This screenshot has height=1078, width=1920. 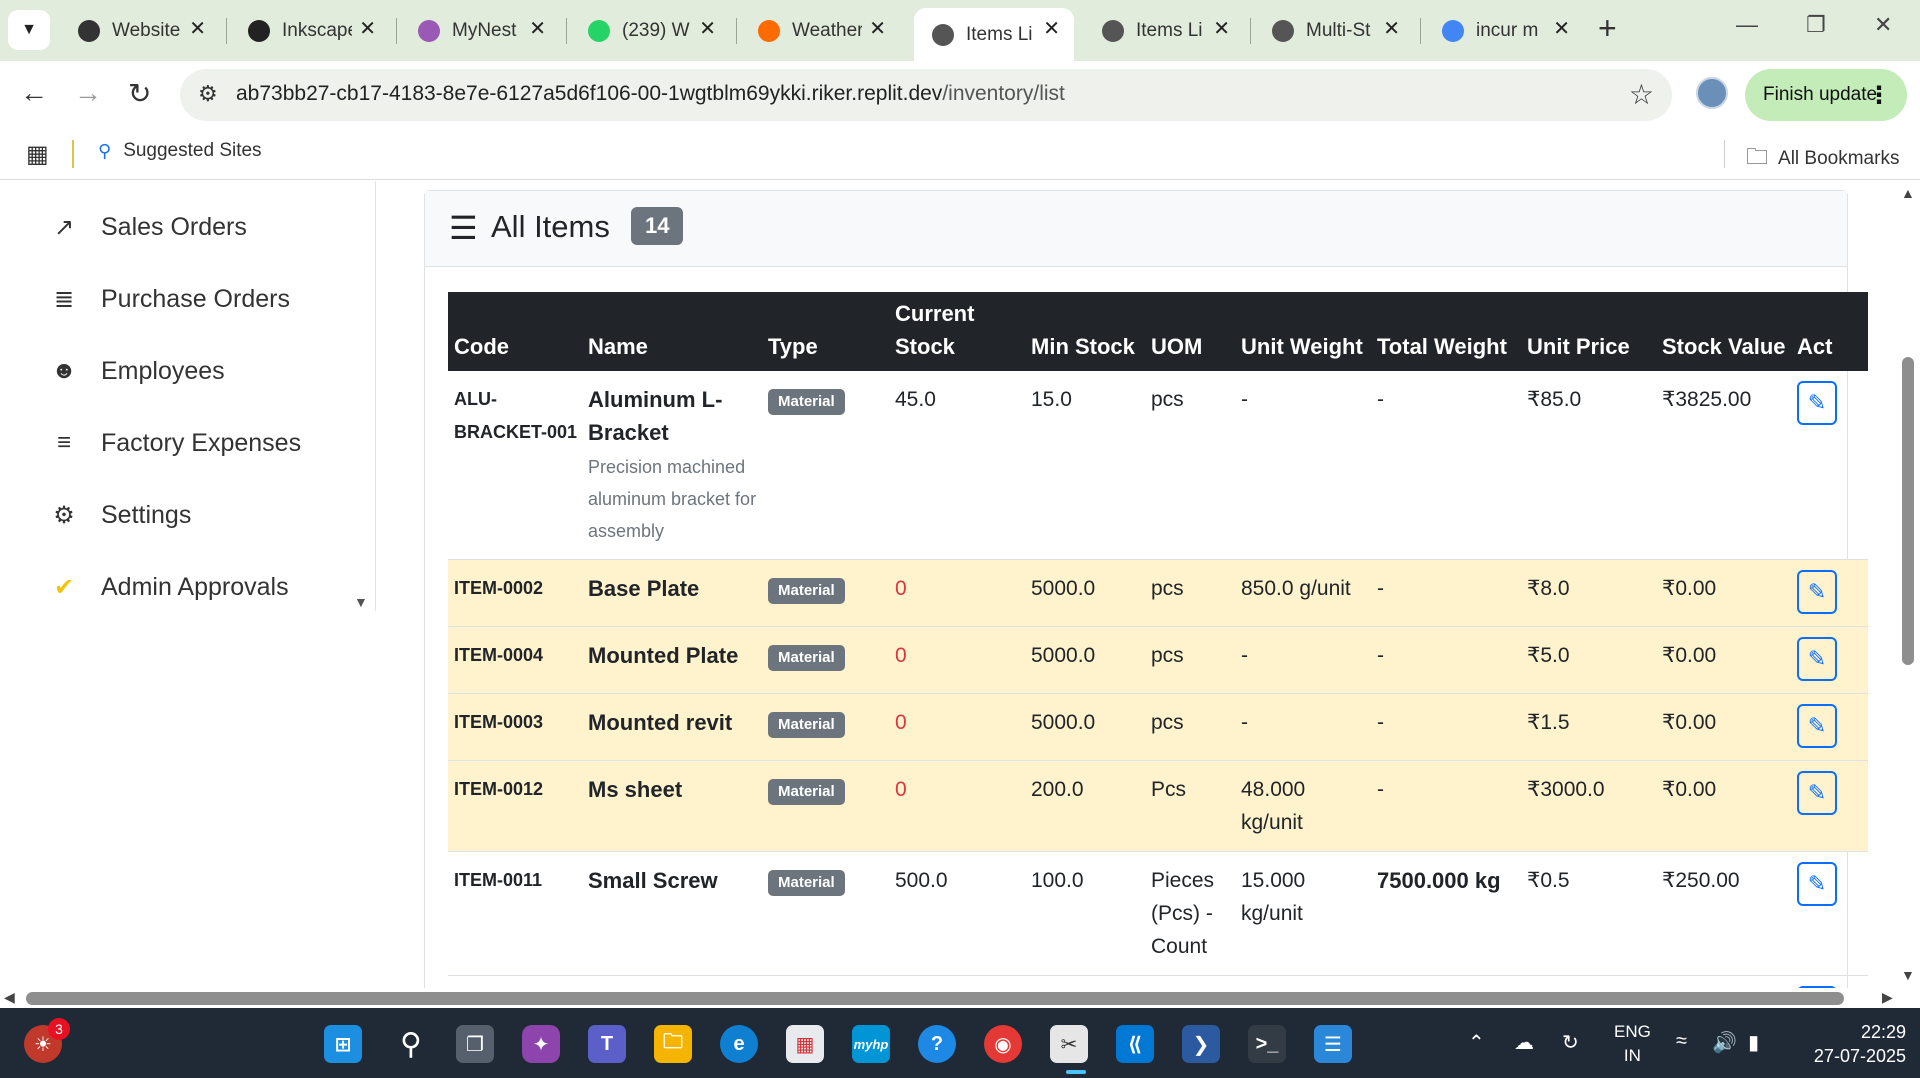 I want to click on wifi-icon: ≈, so click(x=1681, y=1041).